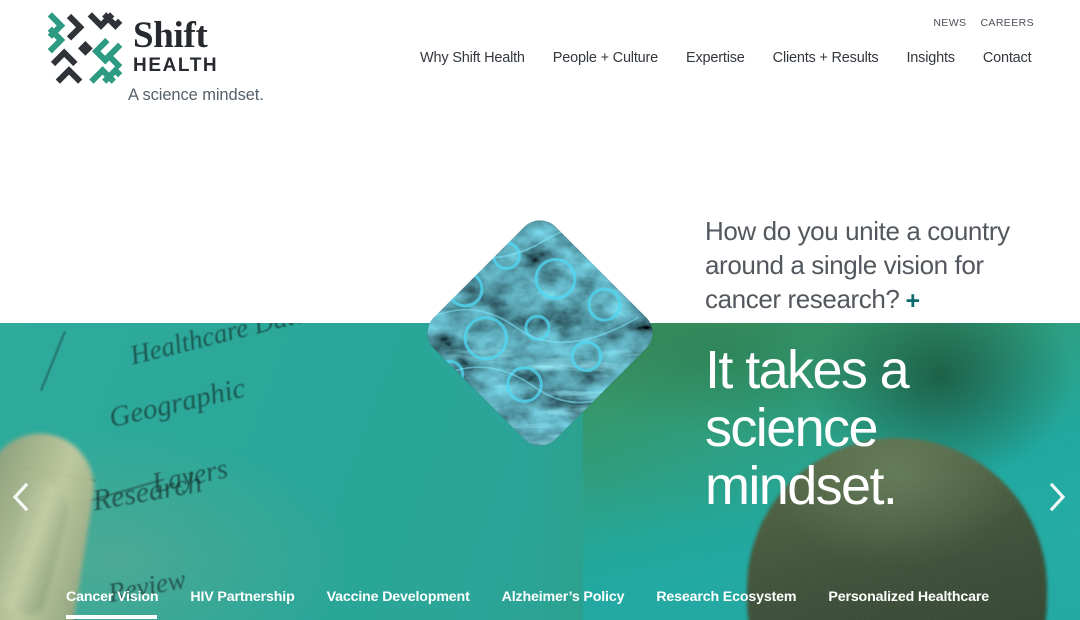 The height and width of the screenshot is (620, 1080). What do you see at coordinates (807, 370) in the screenshot?
I see `hero-headline-line-1: It takes a` at bounding box center [807, 370].